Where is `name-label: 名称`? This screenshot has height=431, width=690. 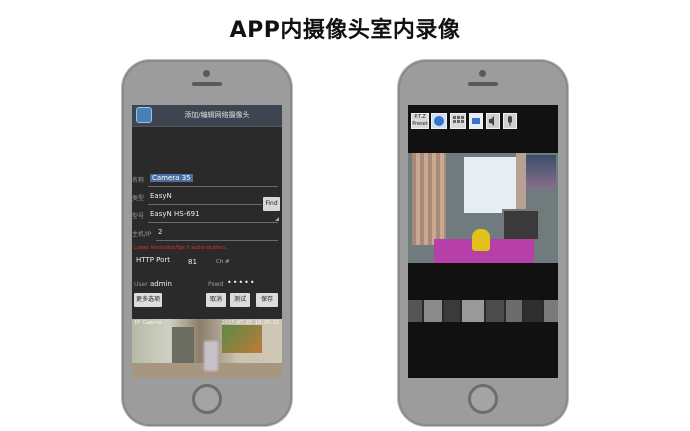 name-label: 名称 is located at coordinates (138, 180).